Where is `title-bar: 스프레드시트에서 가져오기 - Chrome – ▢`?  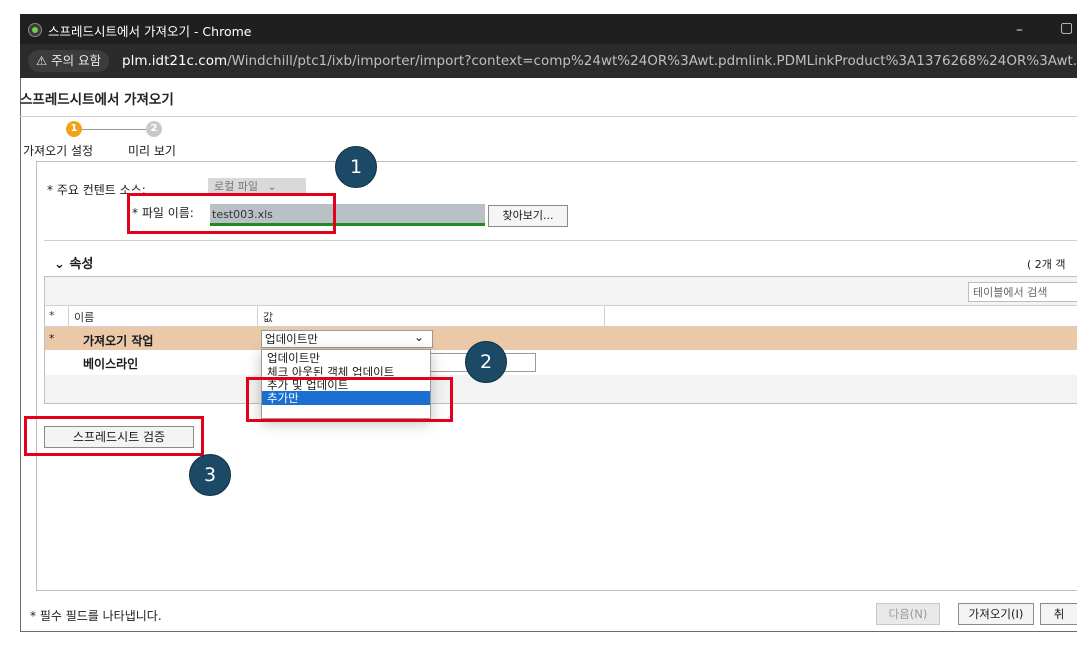 title-bar: 스프레드시트에서 가져오기 - Chrome – ▢ is located at coordinates (548, 29).